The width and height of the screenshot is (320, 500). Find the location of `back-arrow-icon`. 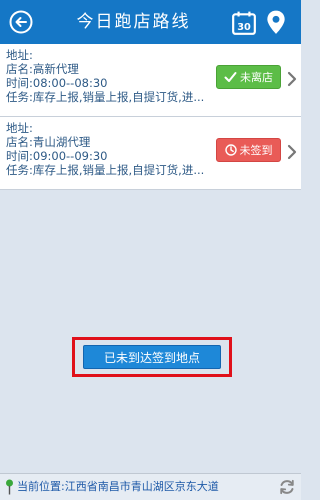

back-arrow-icon is located at coordinates (21, 22).